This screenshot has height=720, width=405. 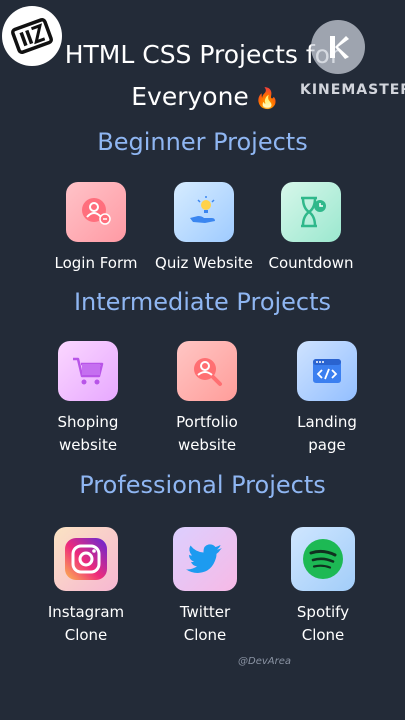 What do you see at coordinates (202, 302) in the screenshot?
I see `section-title-intermediate: Intermediate Projects` at bounding box center [202, 302].